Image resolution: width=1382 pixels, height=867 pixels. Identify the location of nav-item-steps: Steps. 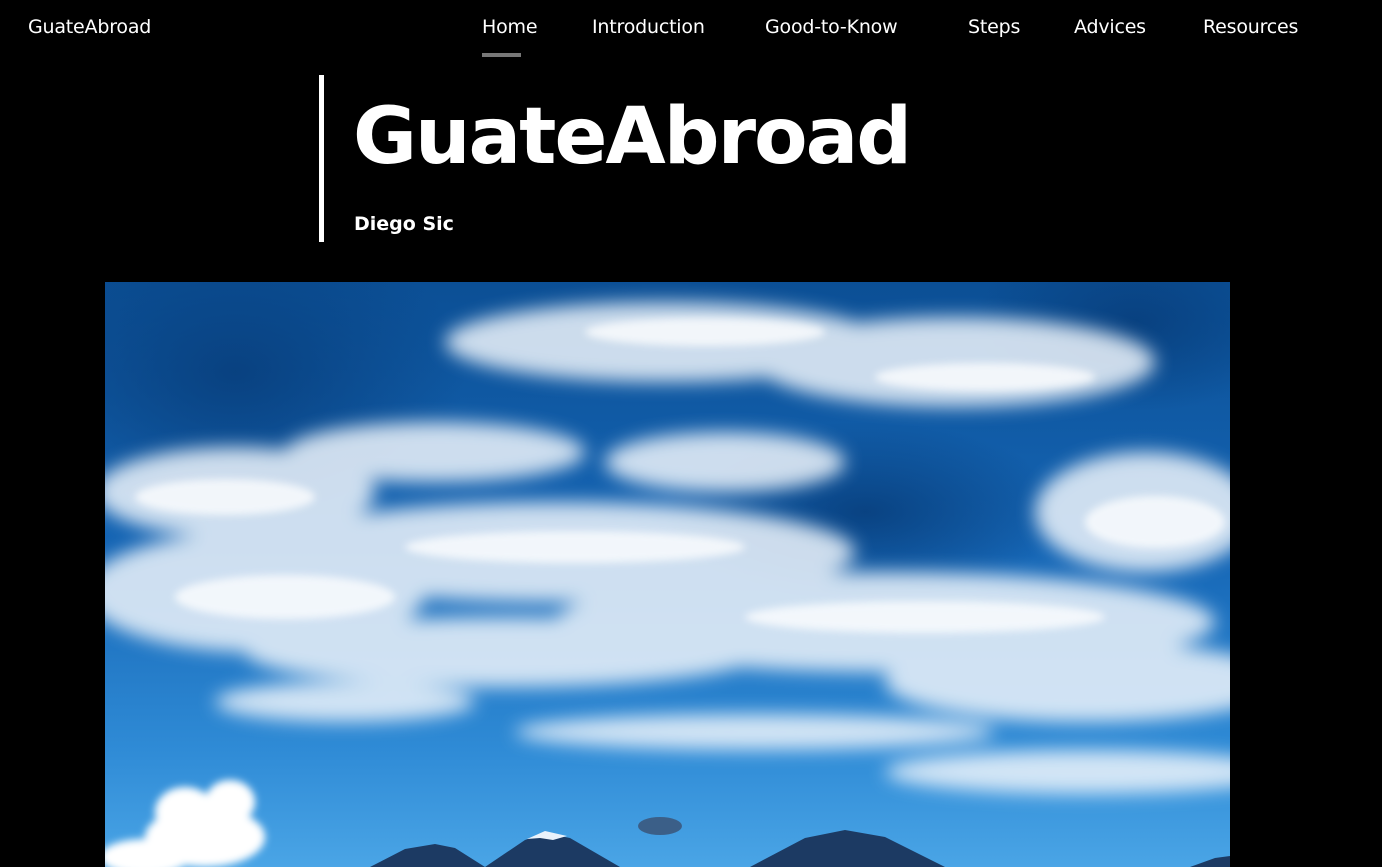
(994, 27).